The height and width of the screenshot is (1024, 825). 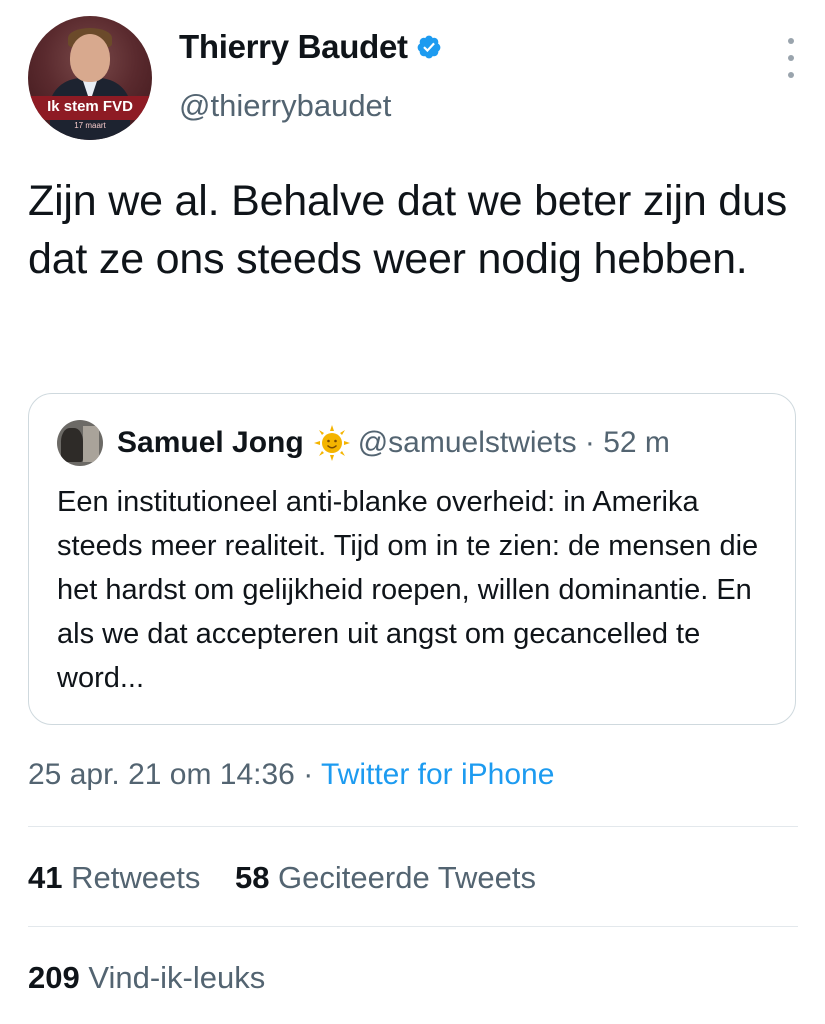 What do you see at coordinates (80, 443) in the screenshot?
I see `quoted-author-avatar` at bounding box center [80, 443].